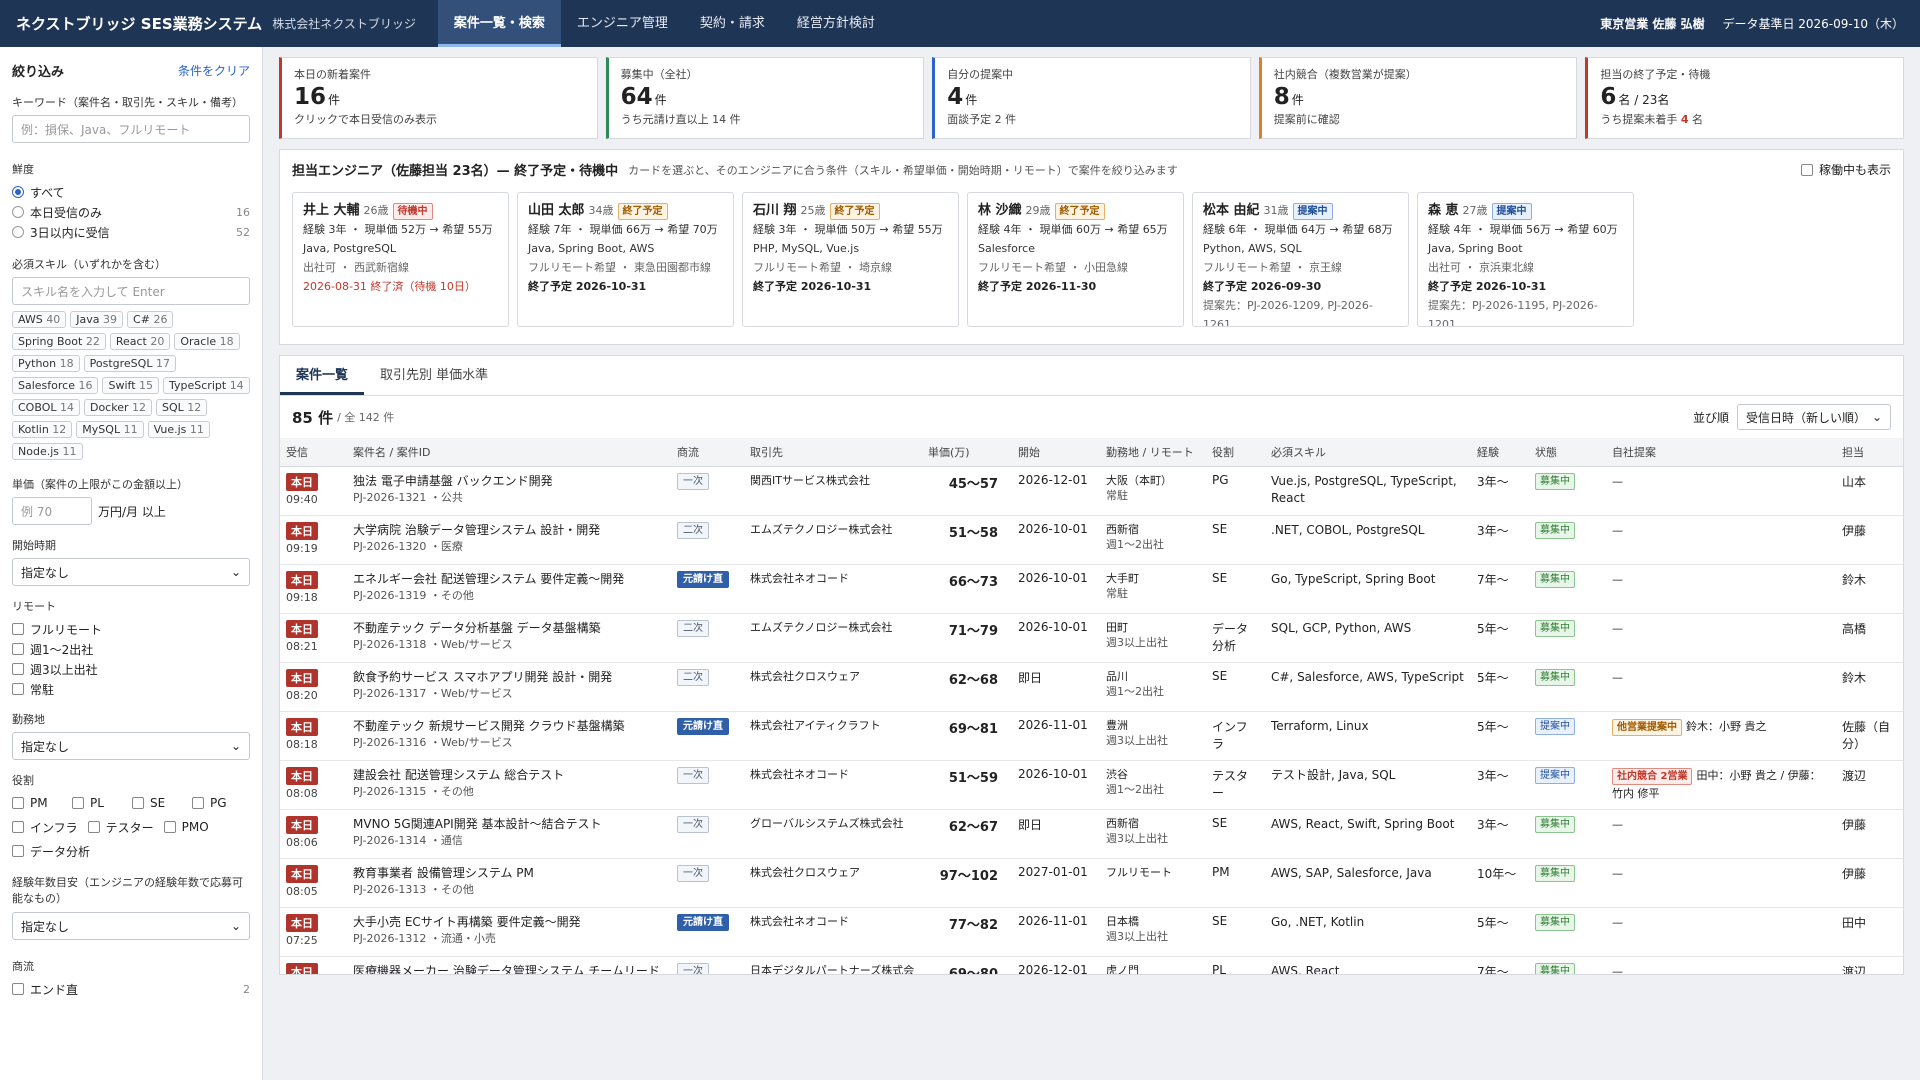 The height and width of the screenshot is (1080, 1920). What do you see at coordinates (438, 98) in the screenshot?
I see `kpi-card: 本日の新着案件 16 件クリックで本日受信のみ表示` at bounding box center [438, 98].